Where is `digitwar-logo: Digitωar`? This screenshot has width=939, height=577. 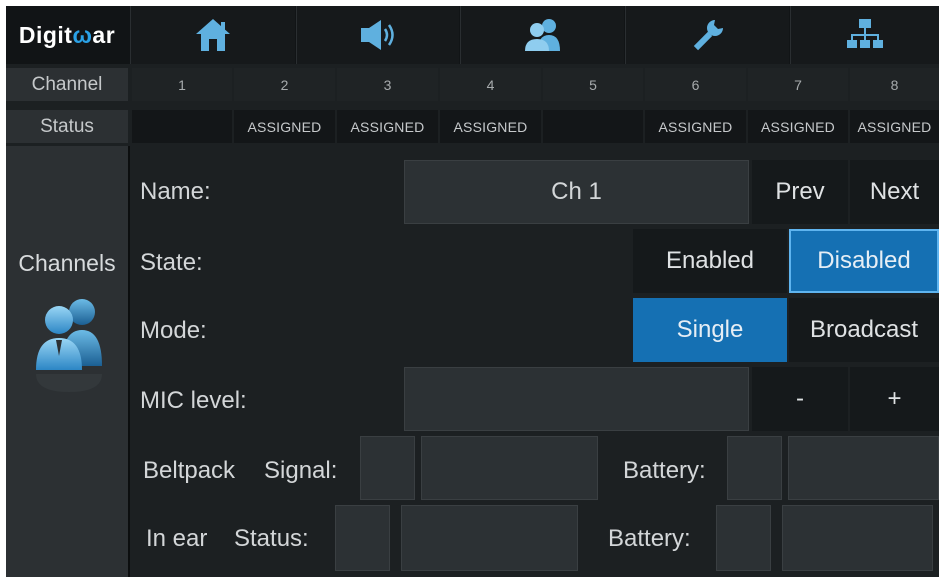
digitwar-logo: Digitωar is located at coordinates (67, 35).